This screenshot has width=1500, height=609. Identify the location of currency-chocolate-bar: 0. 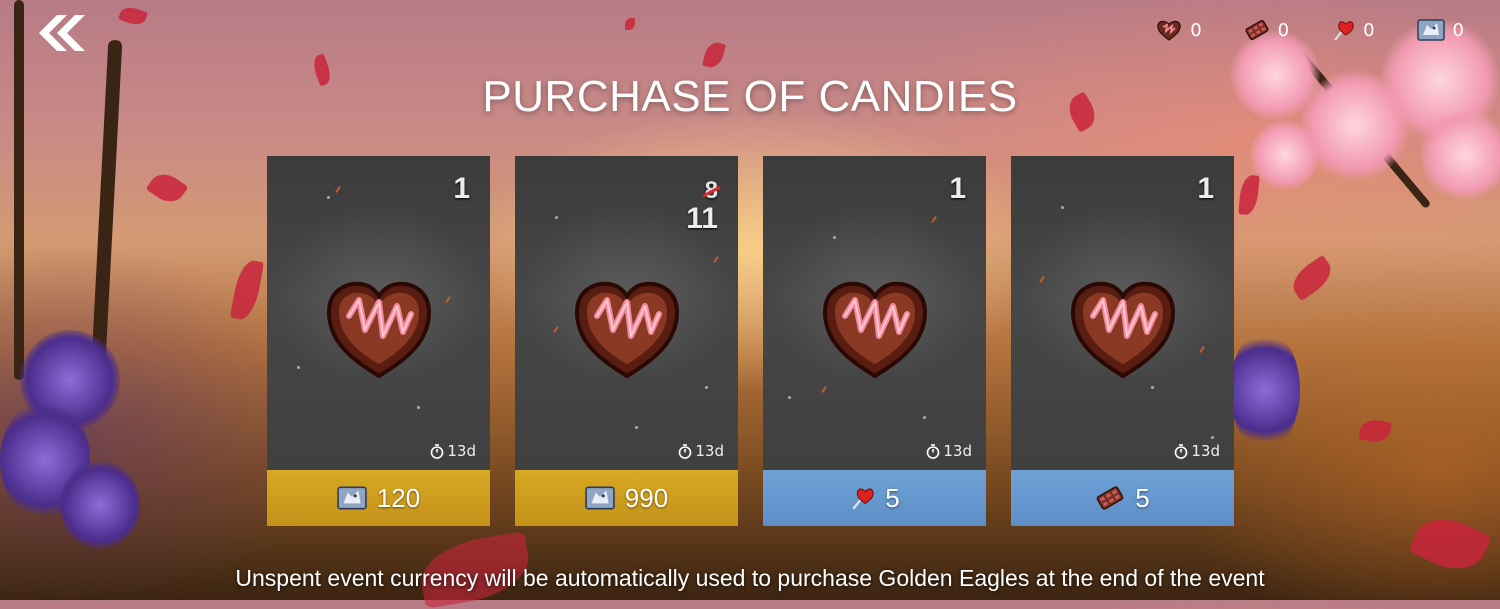
(1266, 30).